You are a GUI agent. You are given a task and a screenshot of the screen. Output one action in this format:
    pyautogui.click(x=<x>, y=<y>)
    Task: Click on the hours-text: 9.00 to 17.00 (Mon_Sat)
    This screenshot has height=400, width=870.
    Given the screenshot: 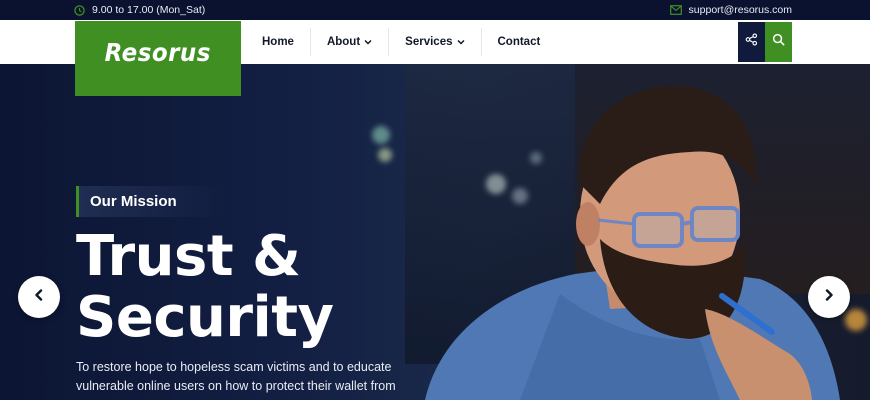 What is the action you would take?
    pyautogui.click(x=149, y=10)
    